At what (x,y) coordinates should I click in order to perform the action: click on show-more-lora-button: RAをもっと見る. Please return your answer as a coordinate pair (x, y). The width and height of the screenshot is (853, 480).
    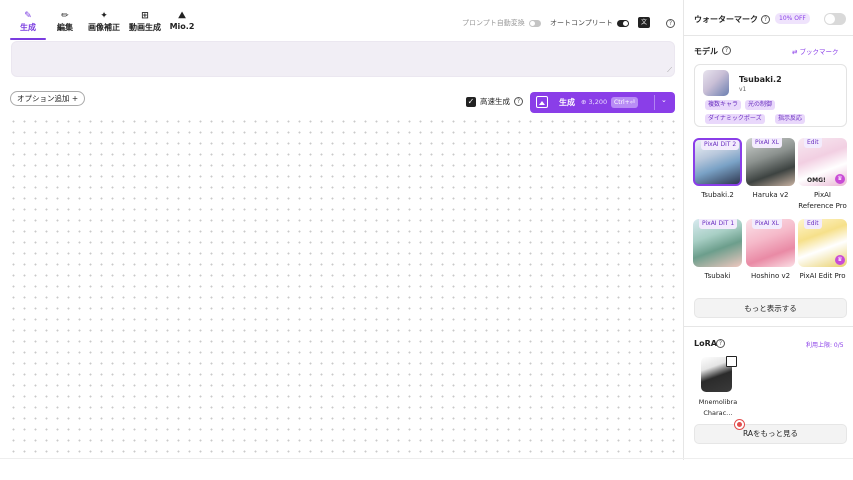
    Looking at the image, I should click on (770, 434).